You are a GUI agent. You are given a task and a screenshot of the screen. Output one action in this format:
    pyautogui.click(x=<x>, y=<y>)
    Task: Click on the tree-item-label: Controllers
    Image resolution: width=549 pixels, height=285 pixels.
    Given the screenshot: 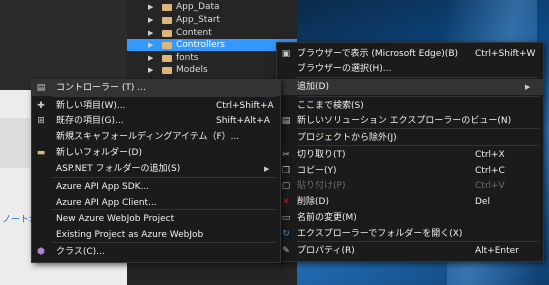 What is the action you would take?
    pyautogui.click(x=200, y=45)
    